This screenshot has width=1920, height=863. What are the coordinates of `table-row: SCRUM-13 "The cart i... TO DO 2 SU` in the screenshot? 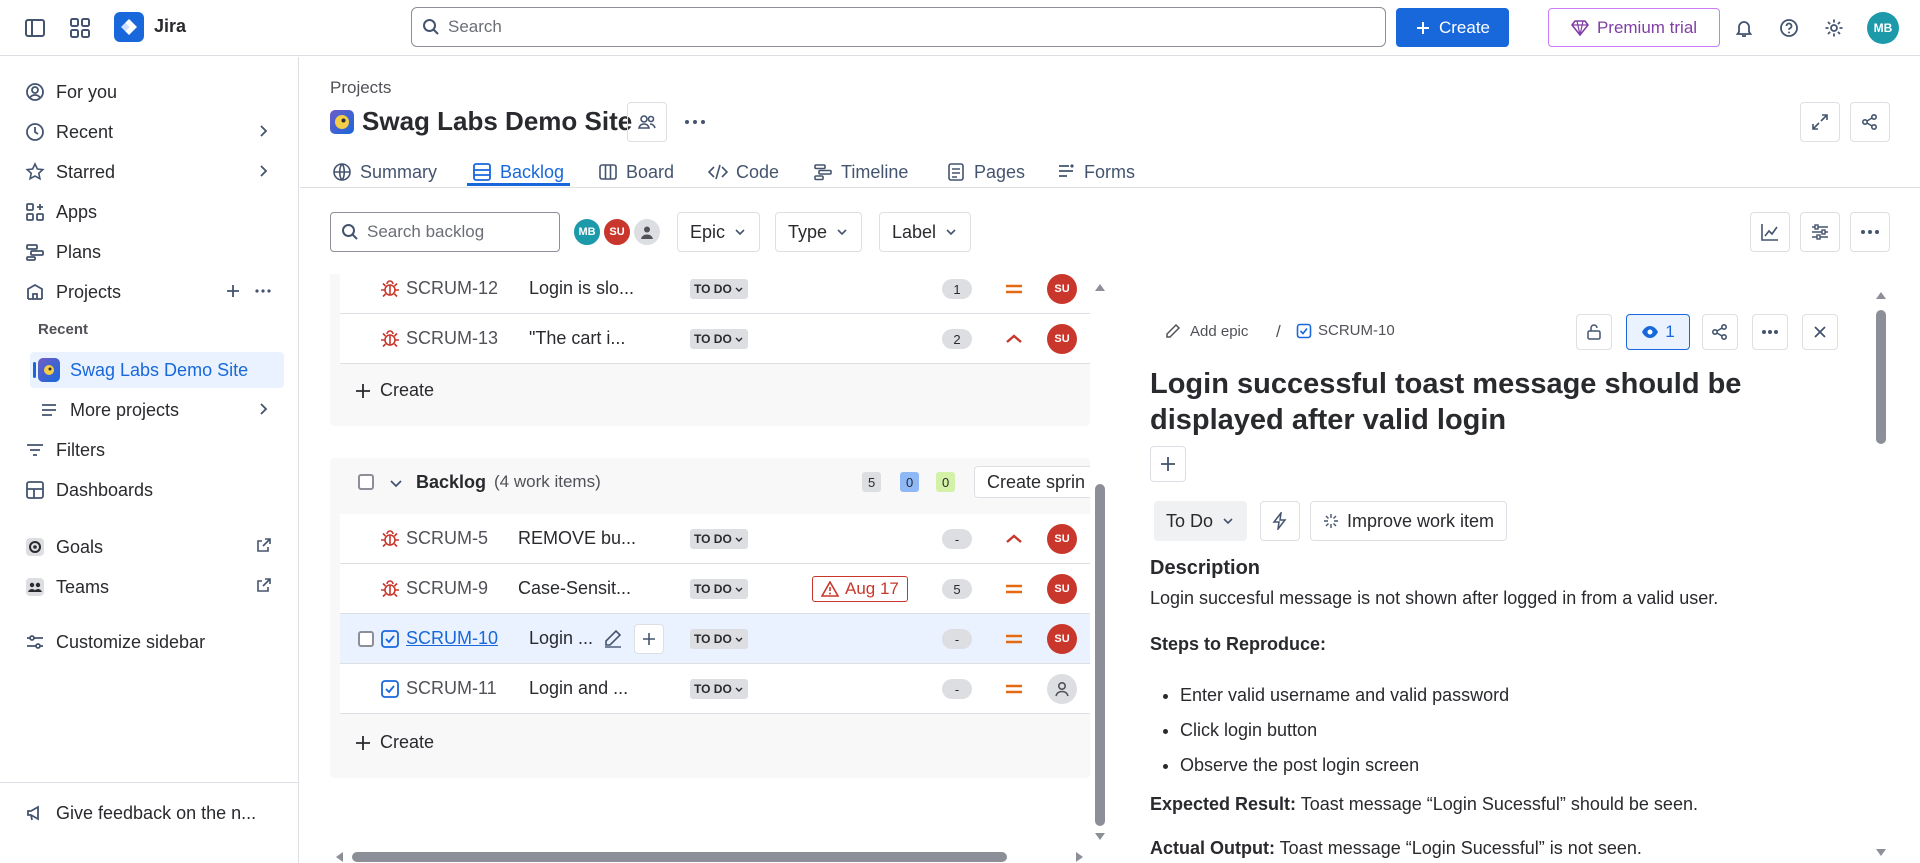 It's located at (715, 339).